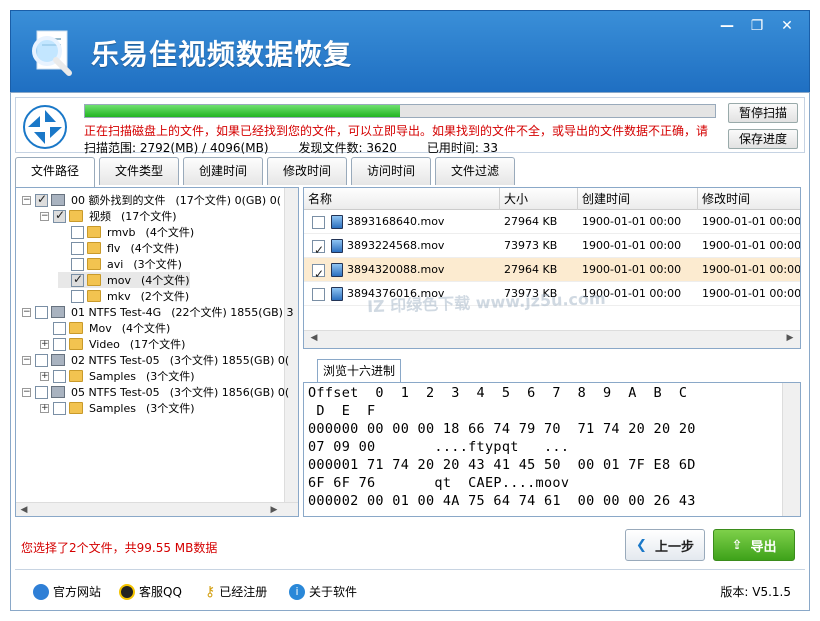 The image size is (820, 621). What do you see at coordinates (291, 345) in the screenshot?
I see `tree-vertical-scrollbar` at bounding box center [291, 345].